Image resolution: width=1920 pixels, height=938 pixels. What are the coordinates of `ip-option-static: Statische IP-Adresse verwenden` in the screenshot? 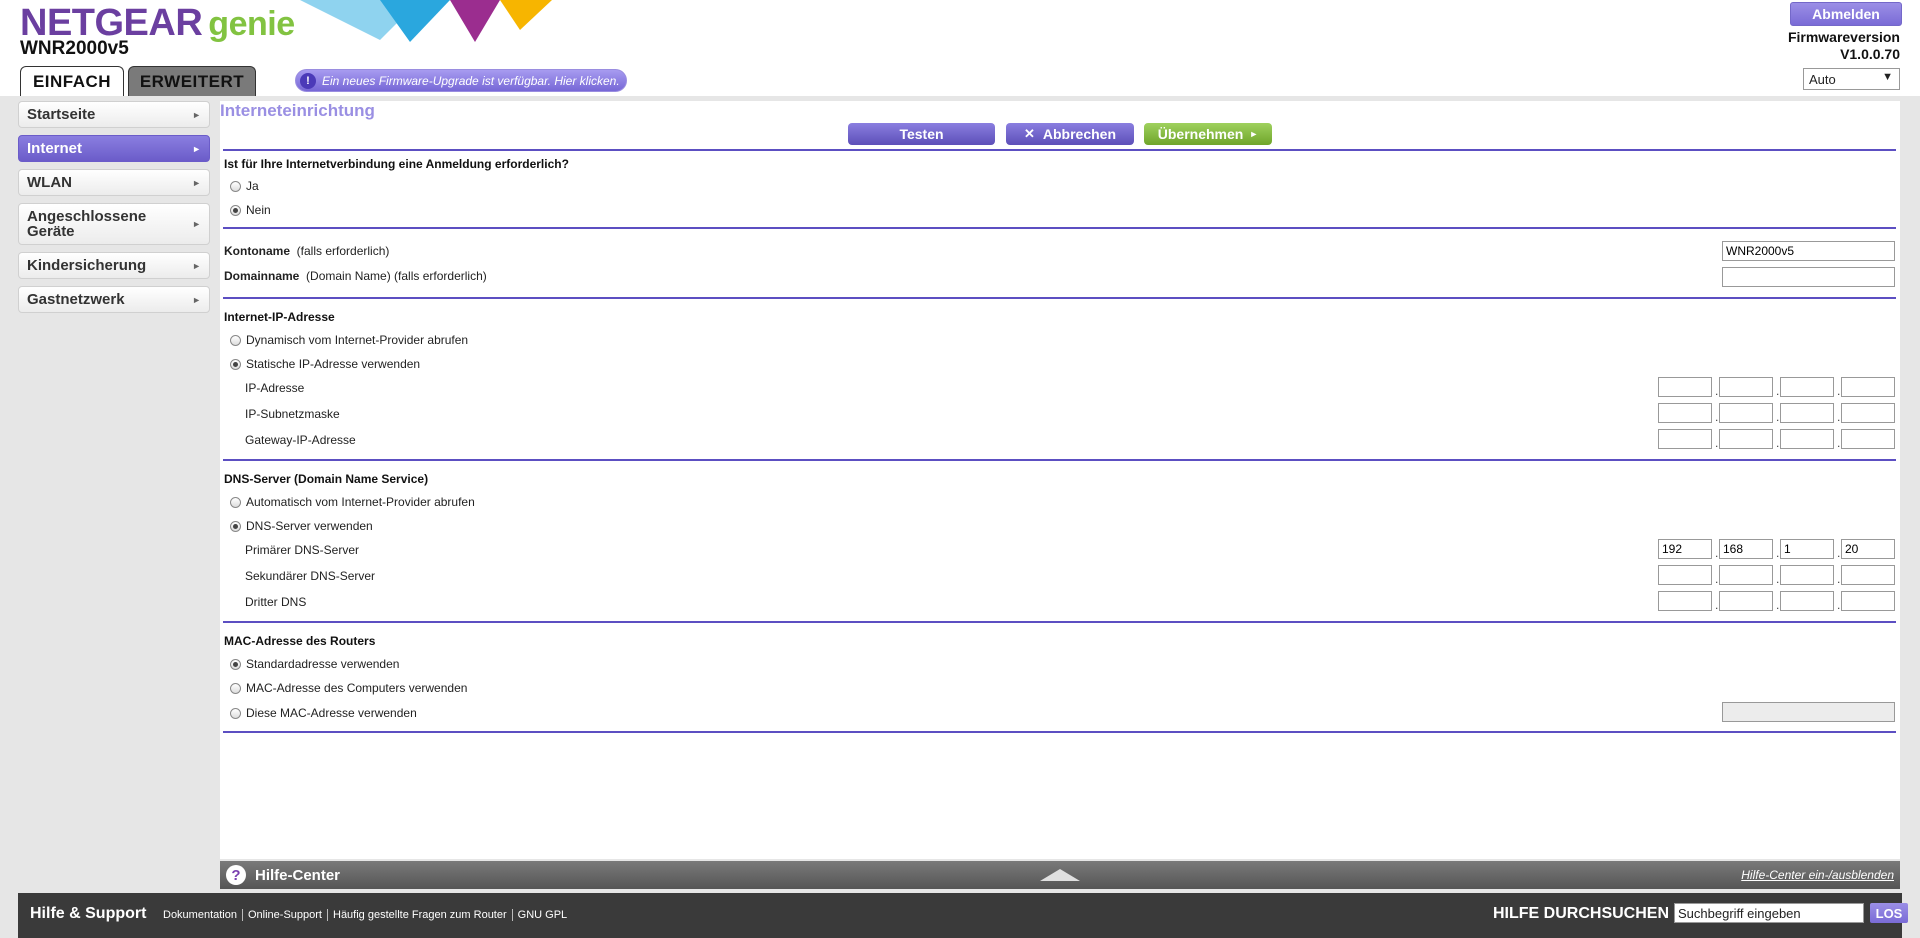 It's located at (325, 364).